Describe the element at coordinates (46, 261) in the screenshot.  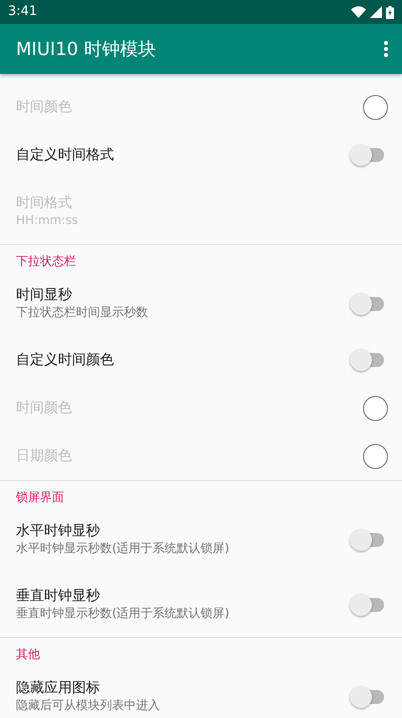
I see `category-header: 下拉状态栏` at that location.